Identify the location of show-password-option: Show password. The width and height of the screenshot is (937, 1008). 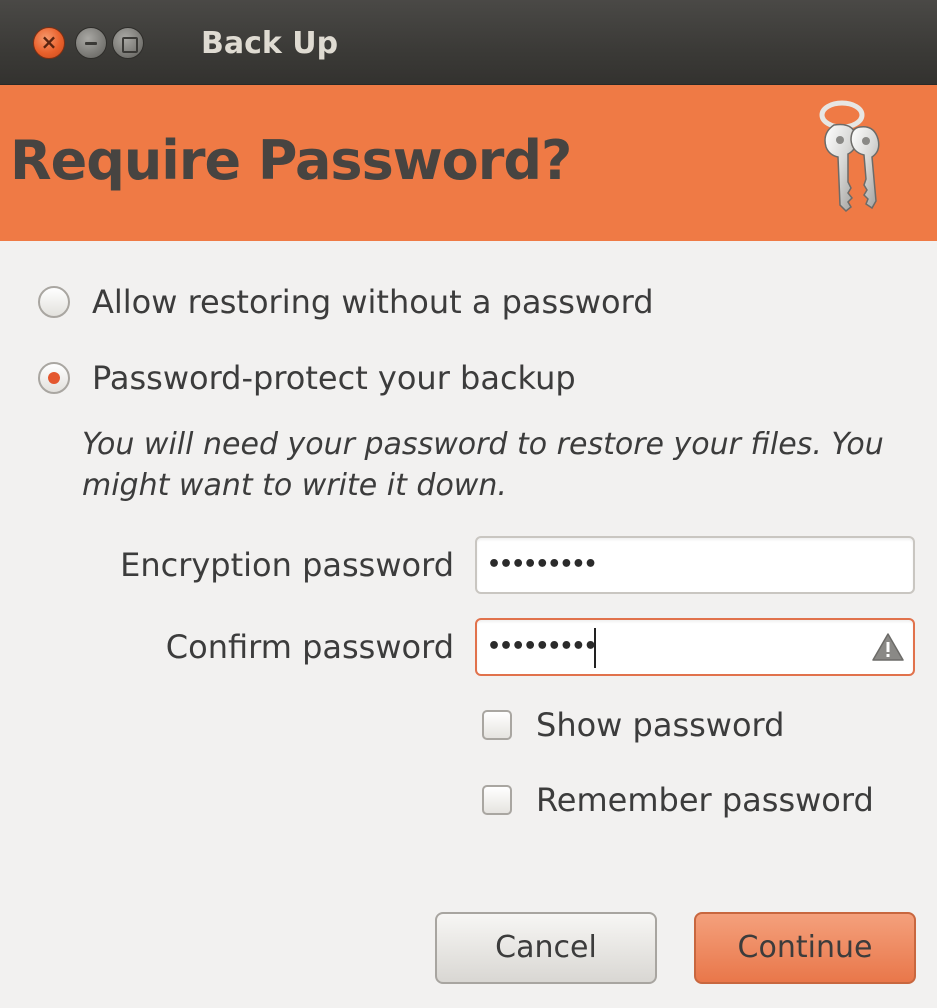
(633, 725).